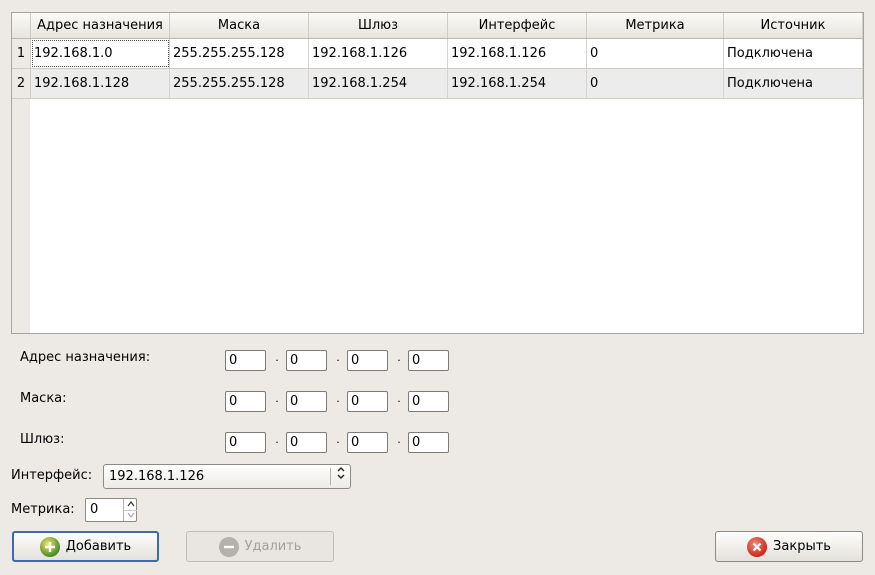 This screenshot has height=575, width=875. I want to click on metric-value: 0, so click(94, 510).